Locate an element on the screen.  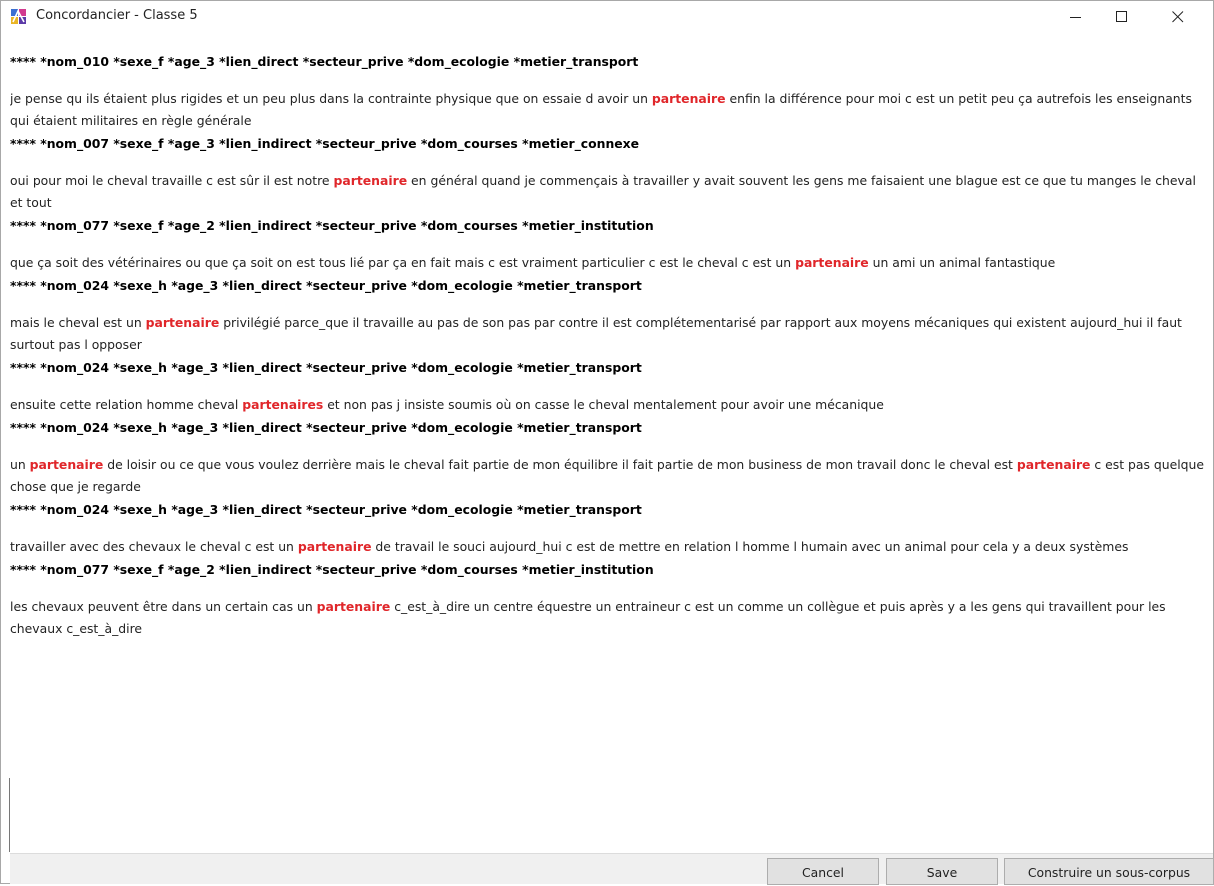
close-icon is located at coordinates (1178, 17).